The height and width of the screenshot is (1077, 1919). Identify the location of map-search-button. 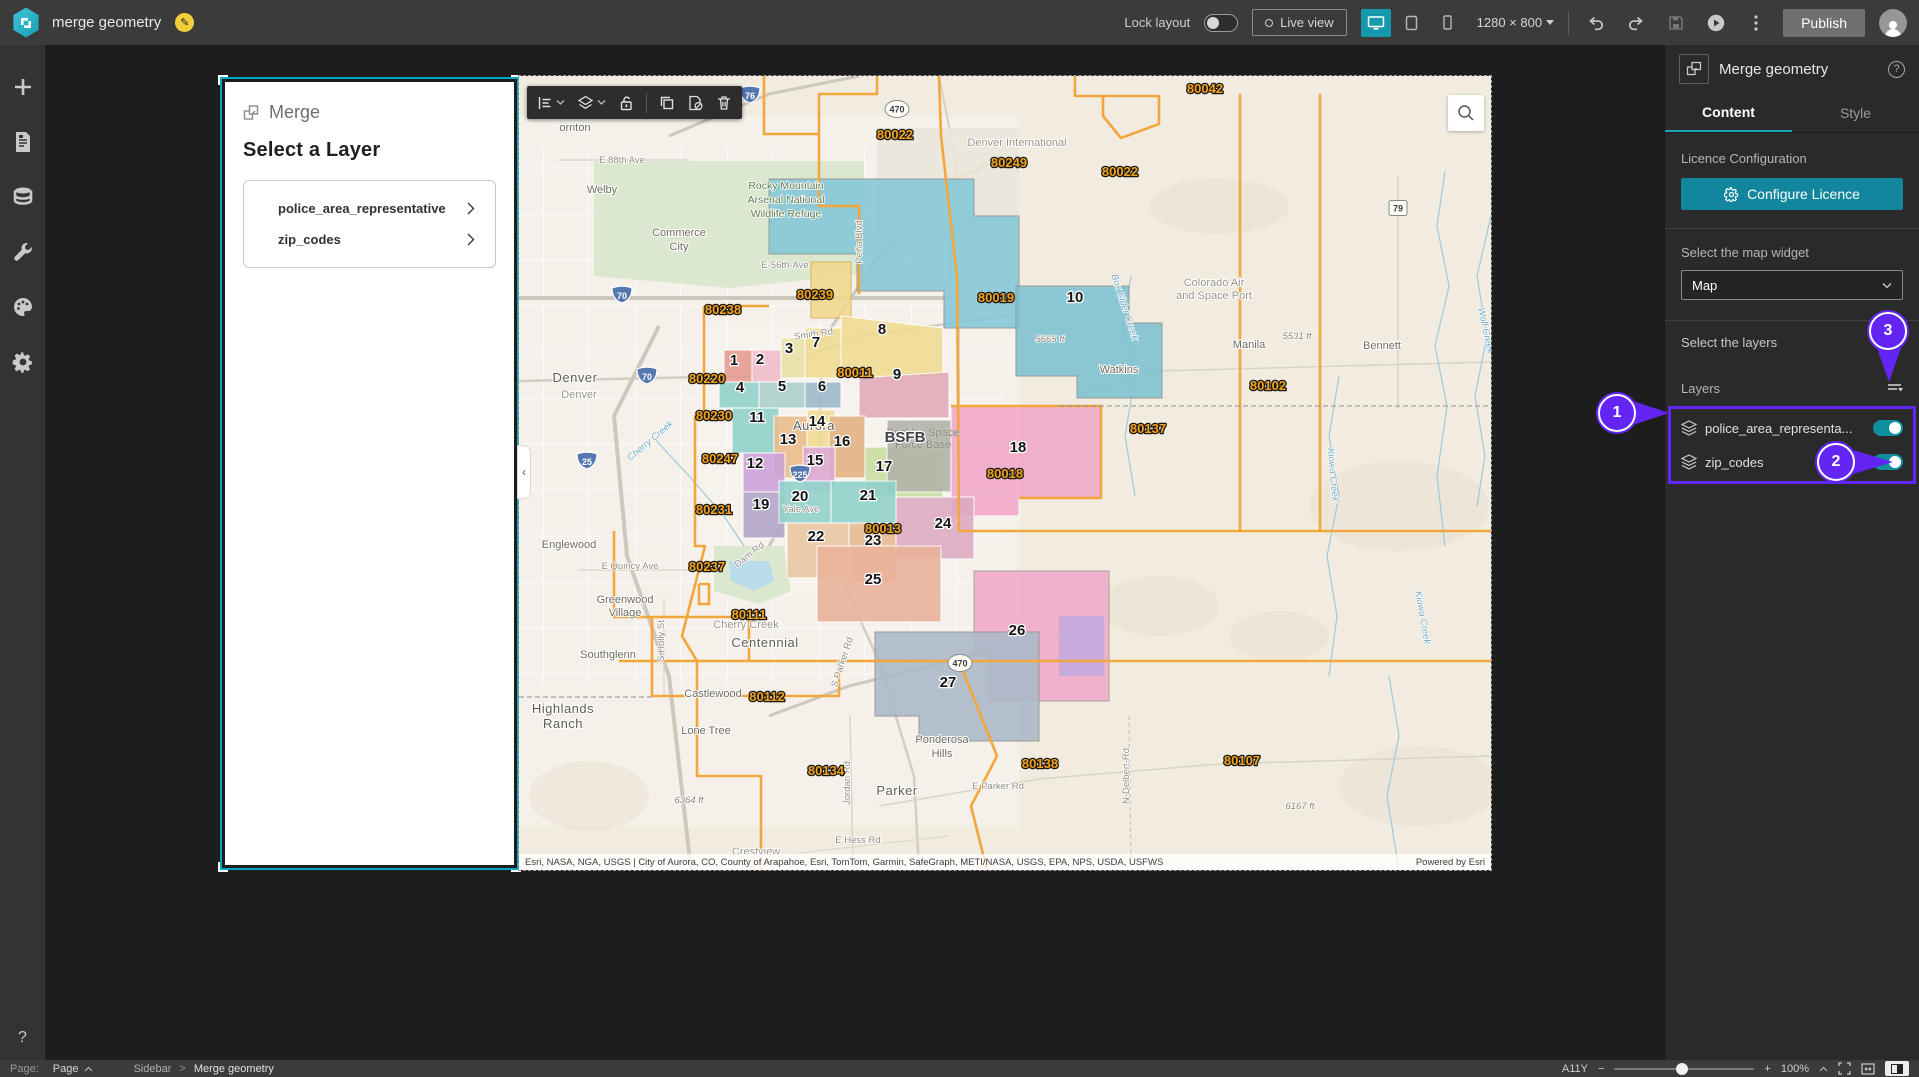
(1466, 113).